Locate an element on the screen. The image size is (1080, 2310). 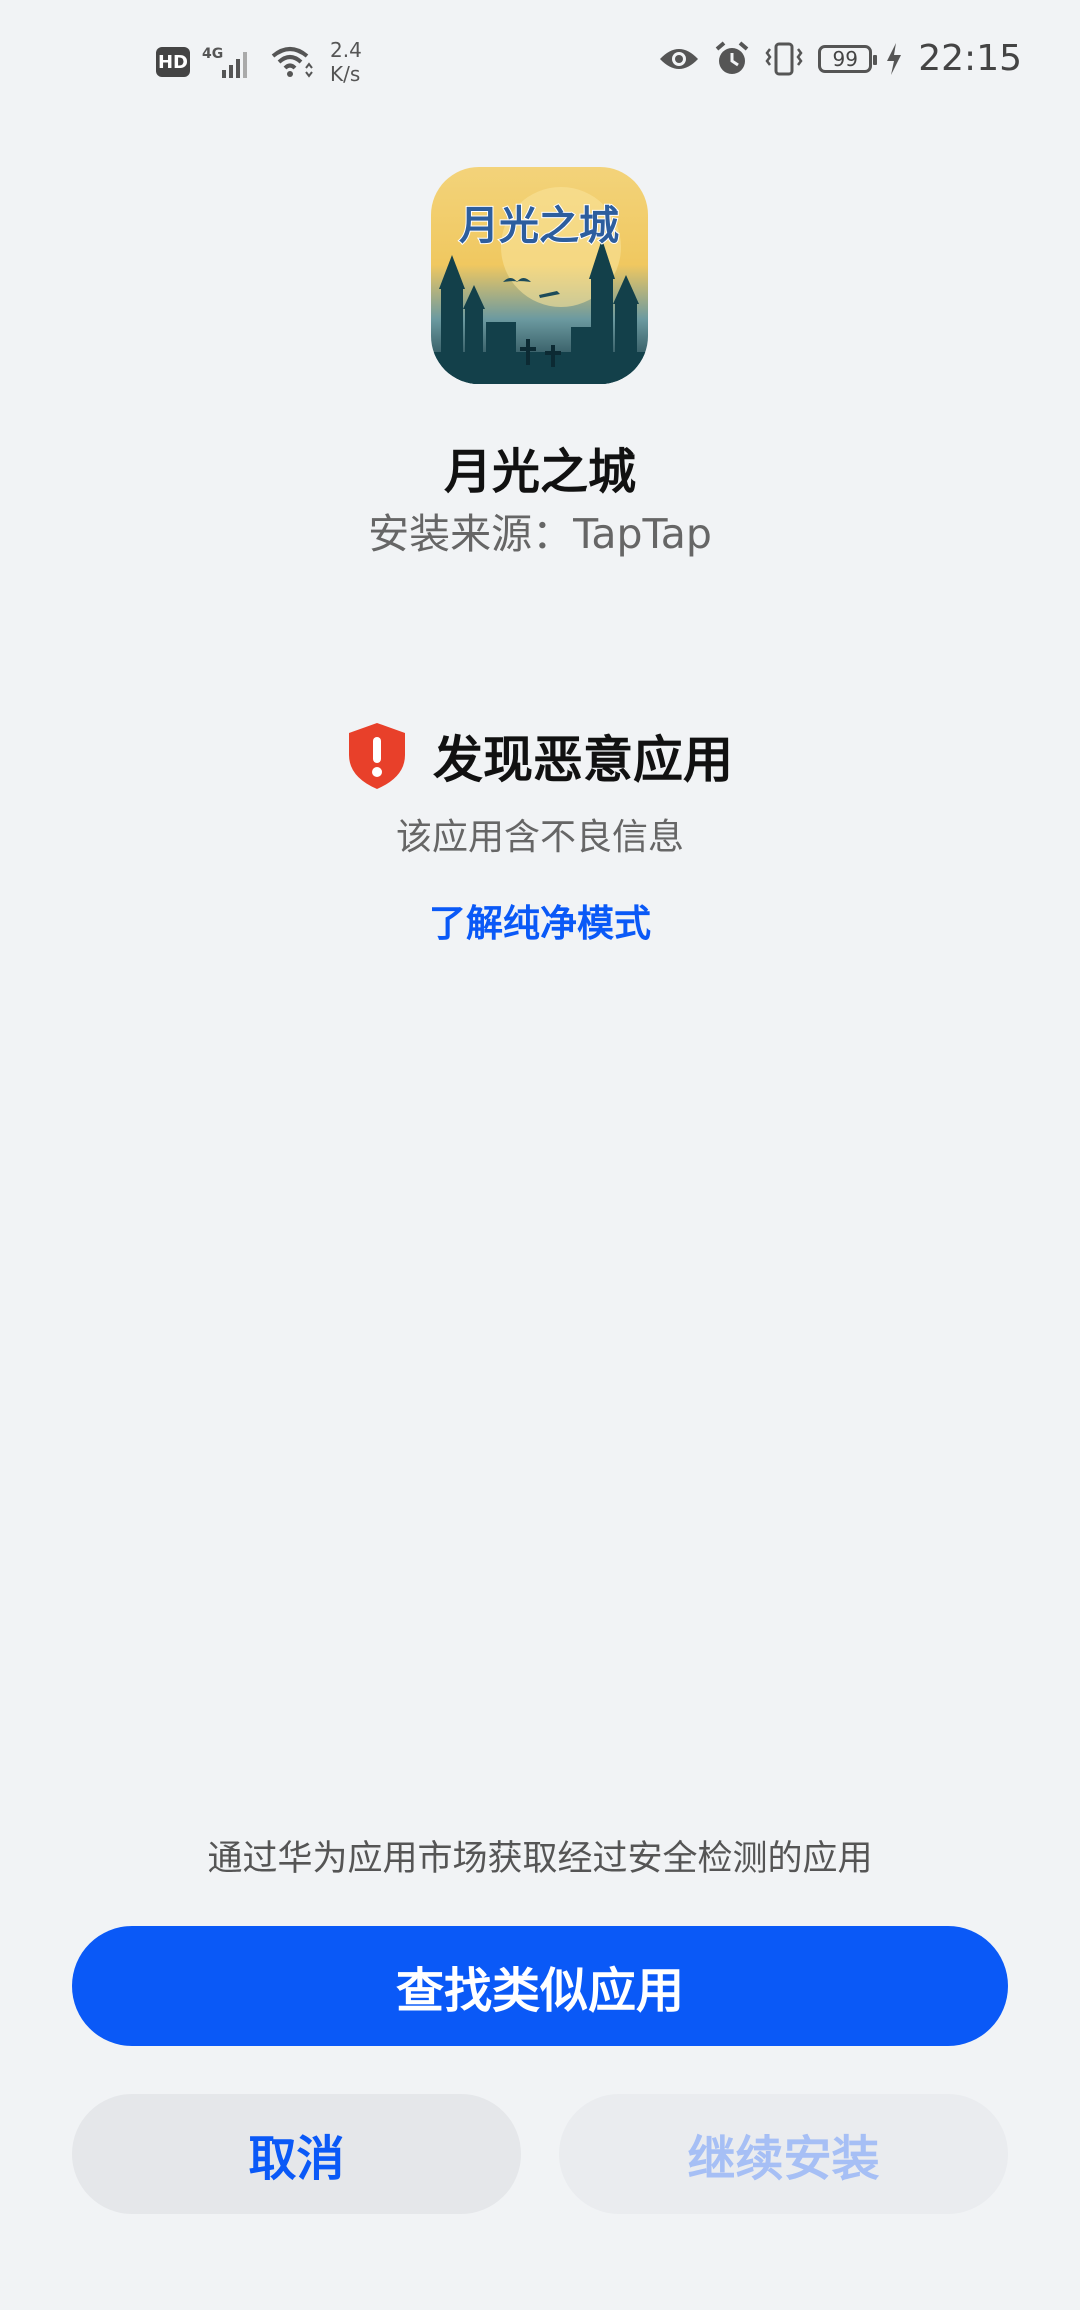
status-bar: HD 4G 2.4 K/s 99 22:15 is located at coordinates (540, 60).